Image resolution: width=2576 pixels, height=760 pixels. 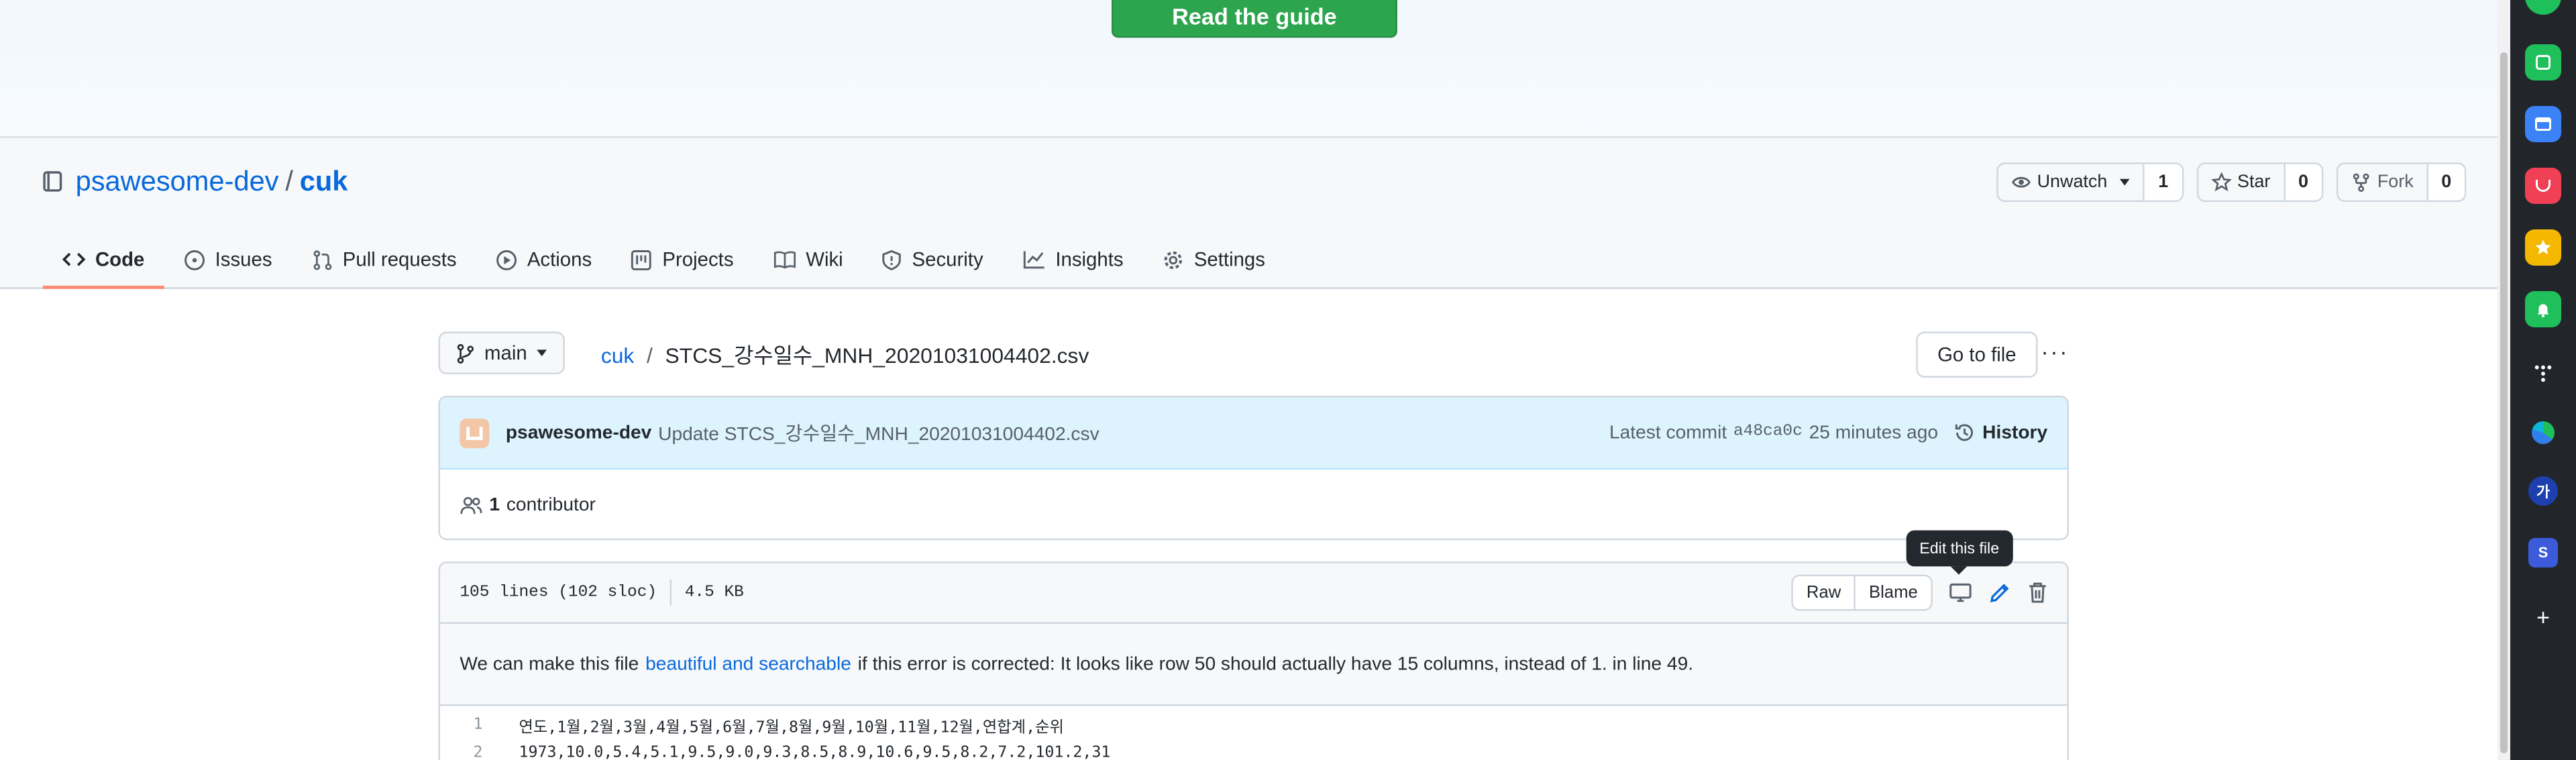 What do you see at coordinates (384, 259) in the screenshot?
I see `tab-pull-requests: Pull requests` at bounding box center [384, 259].